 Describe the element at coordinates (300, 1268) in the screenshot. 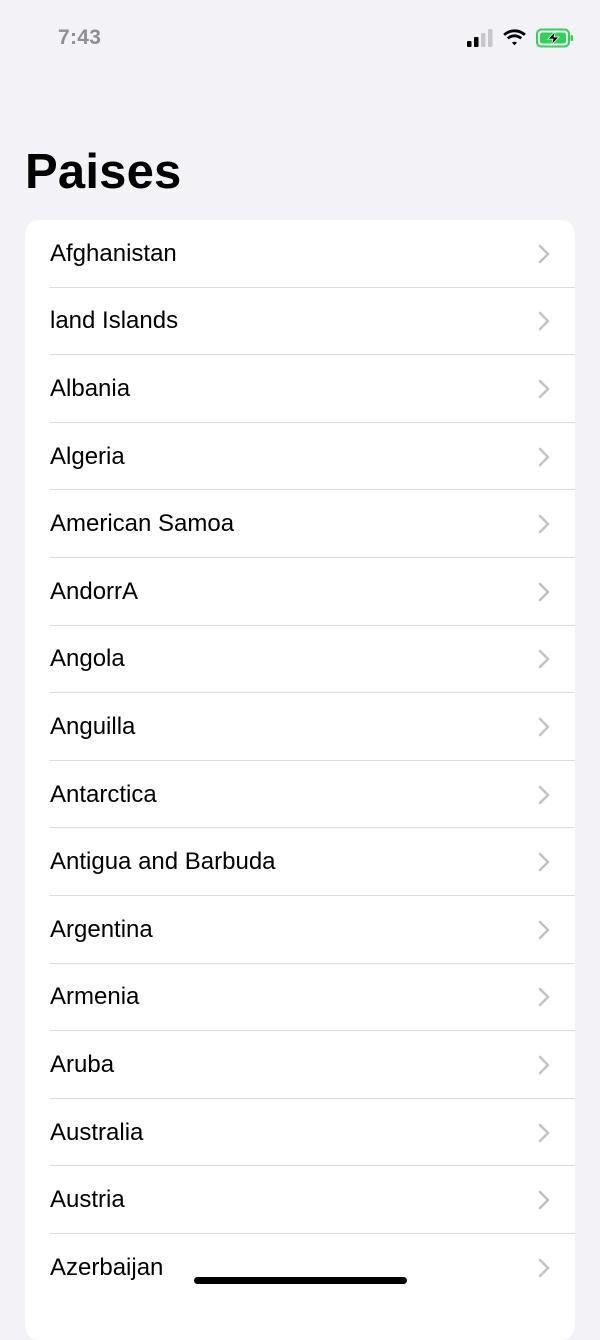

I see `list-item: Azerbaijan` at that location.